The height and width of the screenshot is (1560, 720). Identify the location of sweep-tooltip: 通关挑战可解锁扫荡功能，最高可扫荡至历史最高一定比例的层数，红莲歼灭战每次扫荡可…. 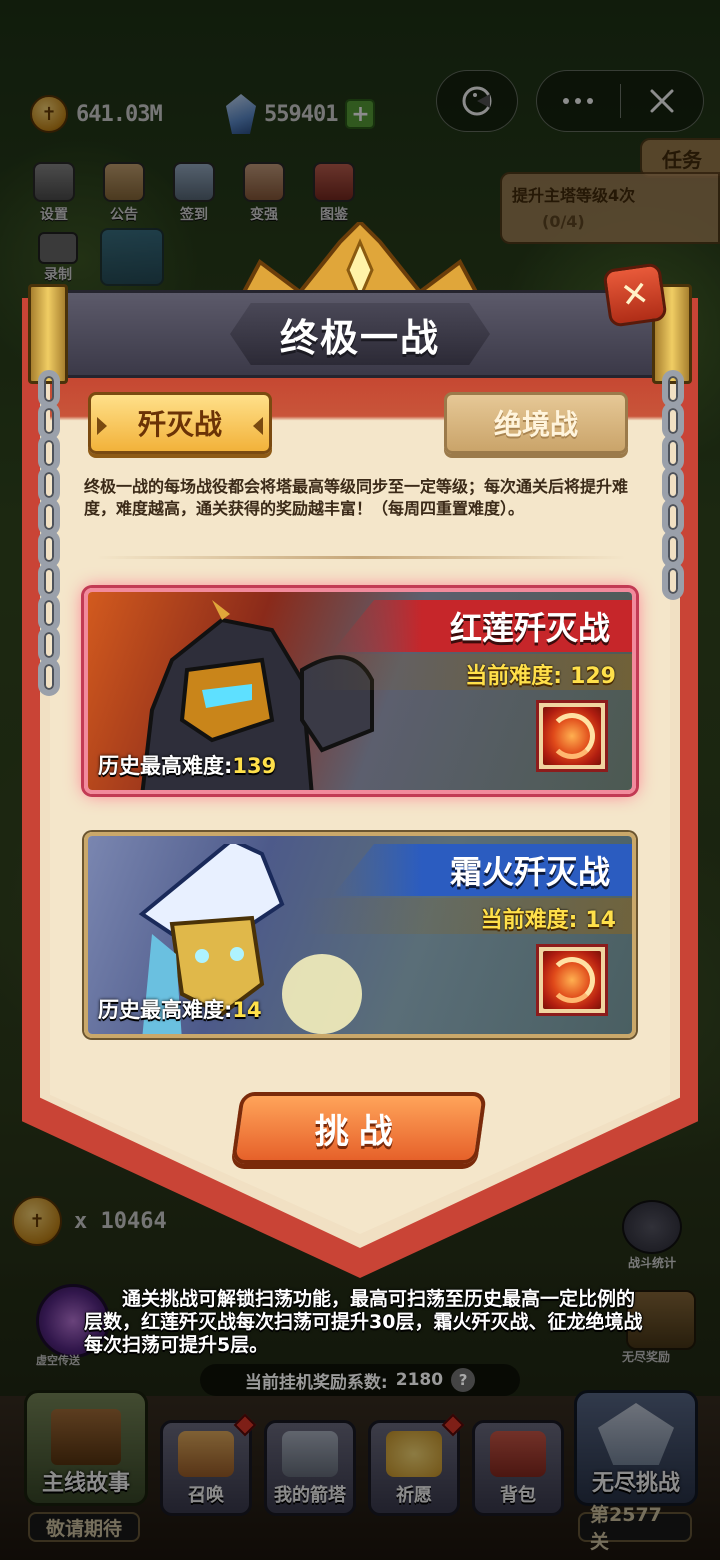
(363, 1322).